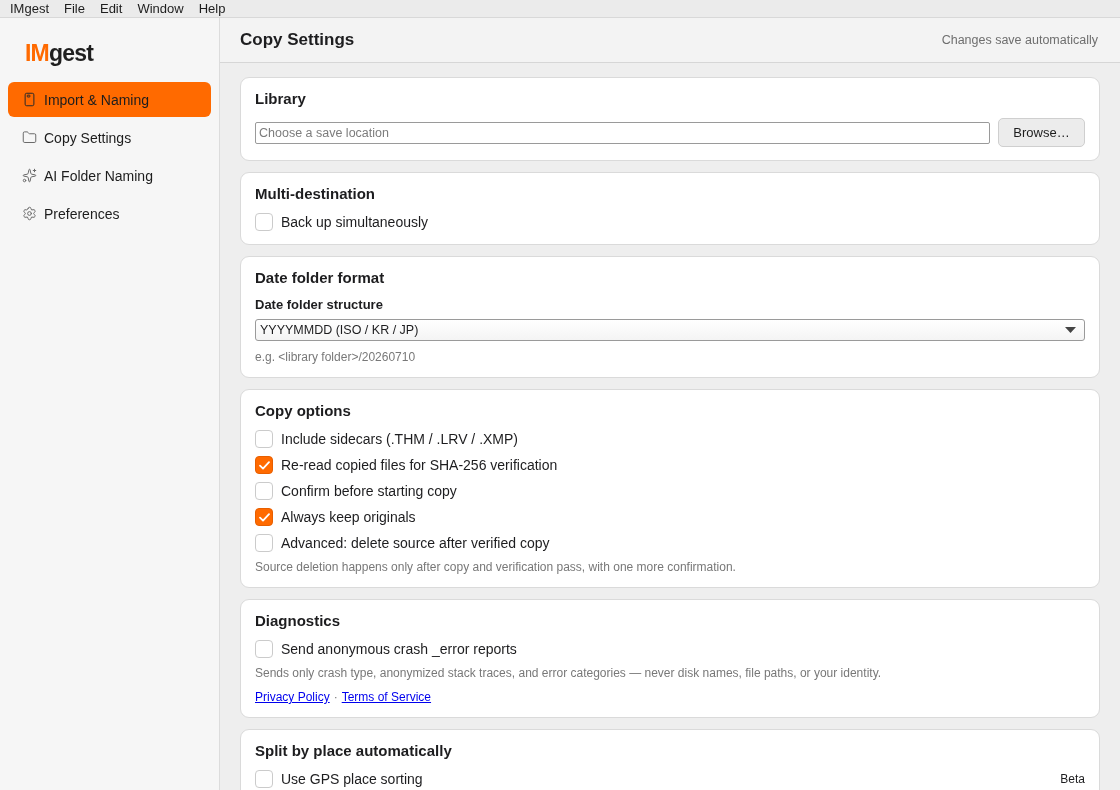 This screenshot has width=1120, height=790. What do you see at coordinates (280, 99) in the screenshot?
I see `section-title: Library` at bounding box center [280, 99].